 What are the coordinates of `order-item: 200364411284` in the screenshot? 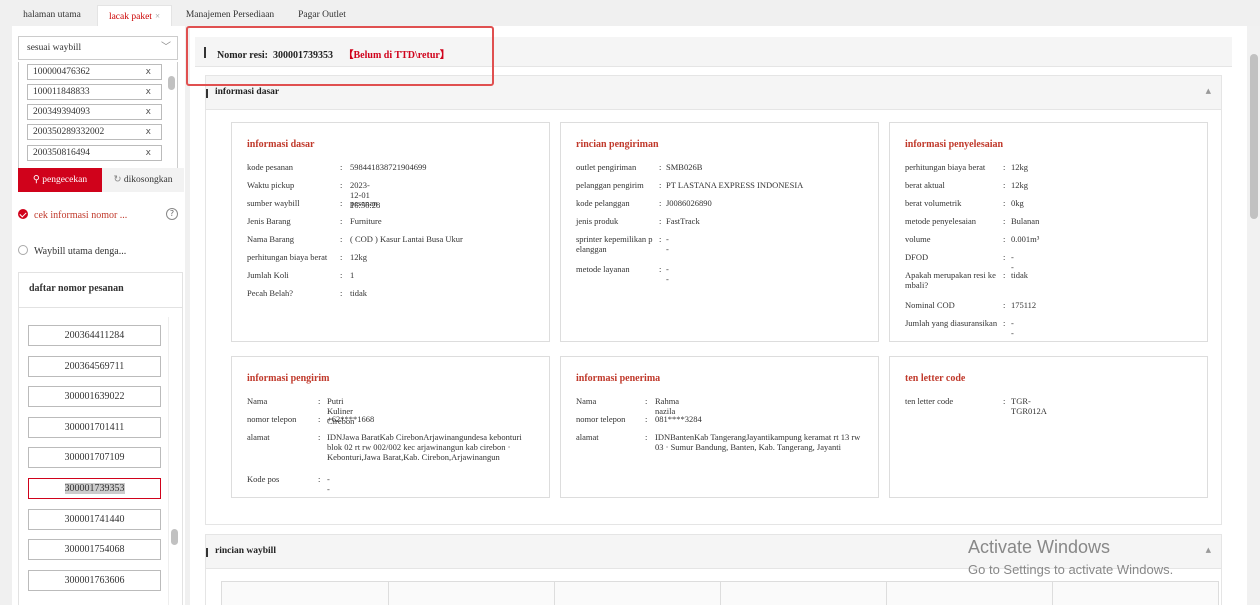 It's located at (94, 335).